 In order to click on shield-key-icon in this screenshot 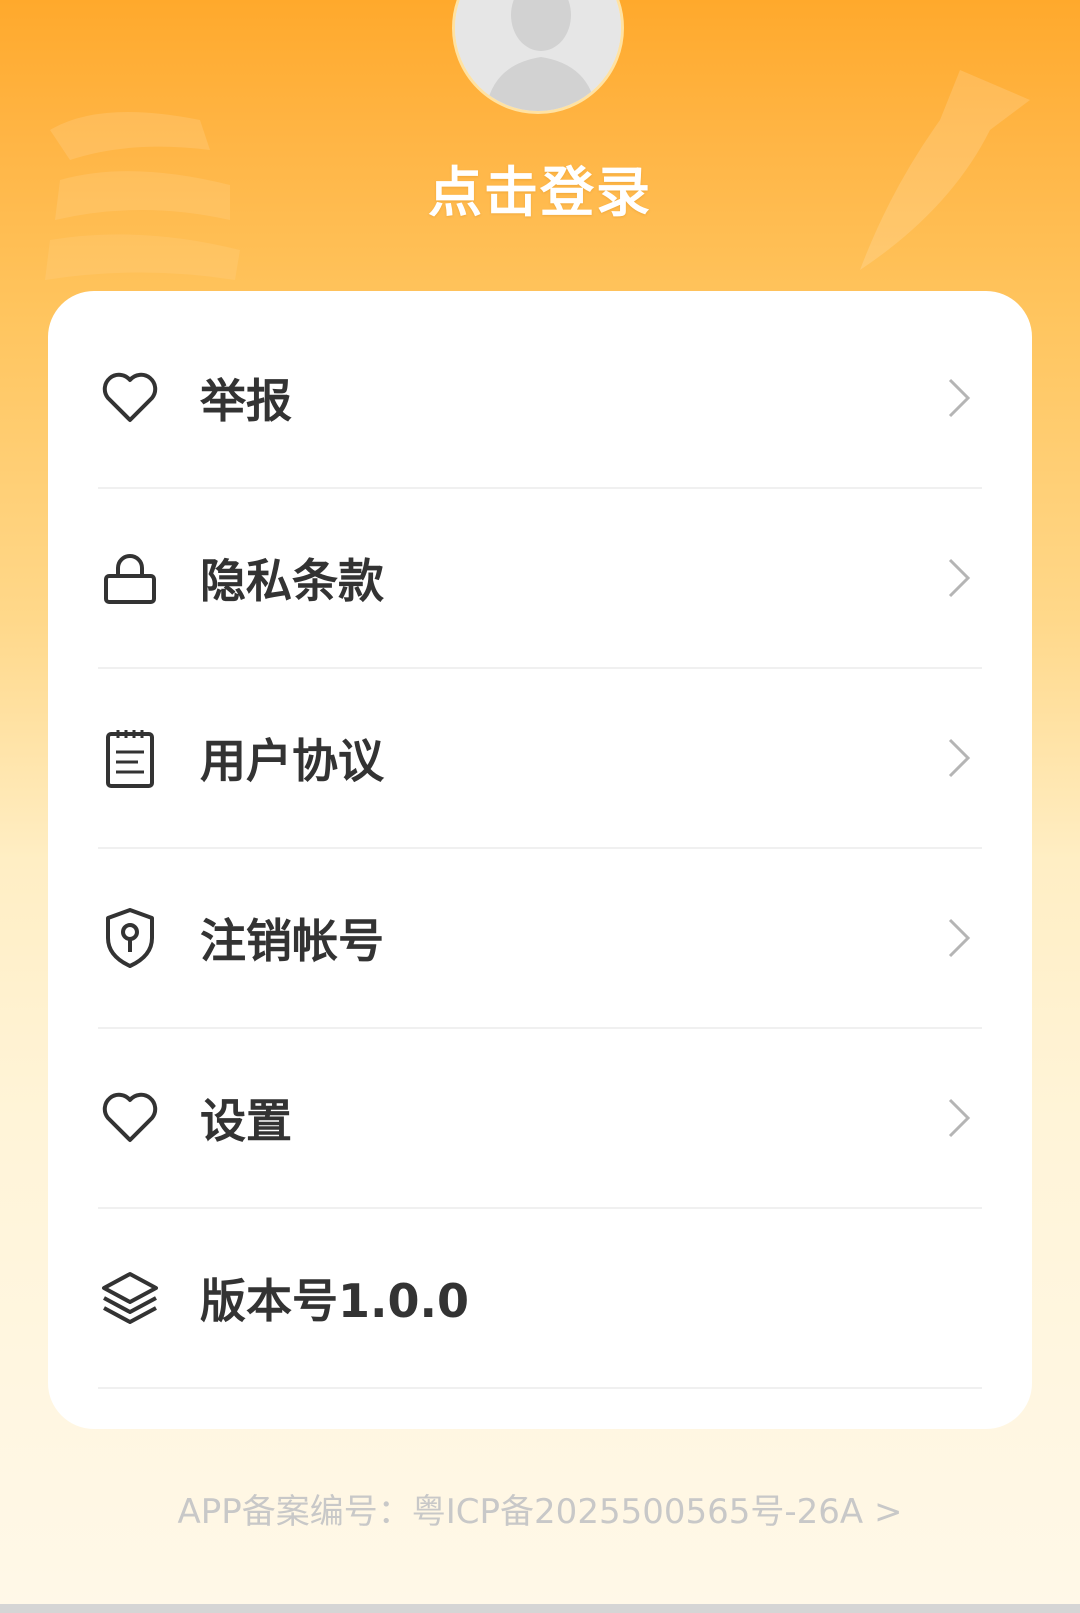, I will do `click(130, 938)`.